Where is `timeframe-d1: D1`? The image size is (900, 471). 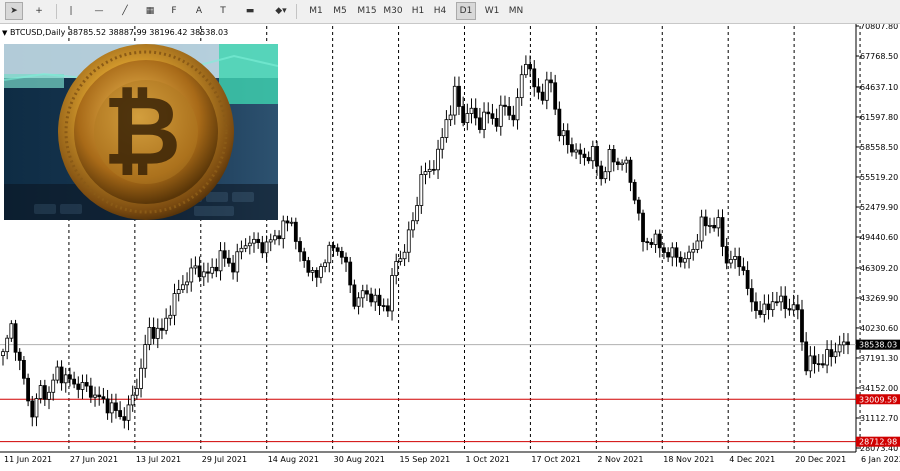 timeframe-d1: D1 is located at coordinates (466, 11).